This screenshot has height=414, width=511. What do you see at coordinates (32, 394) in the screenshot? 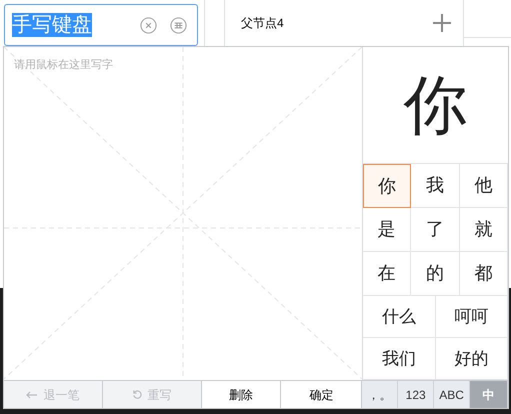
I see `back-arrow-icon` at bounding box center [32, 394].